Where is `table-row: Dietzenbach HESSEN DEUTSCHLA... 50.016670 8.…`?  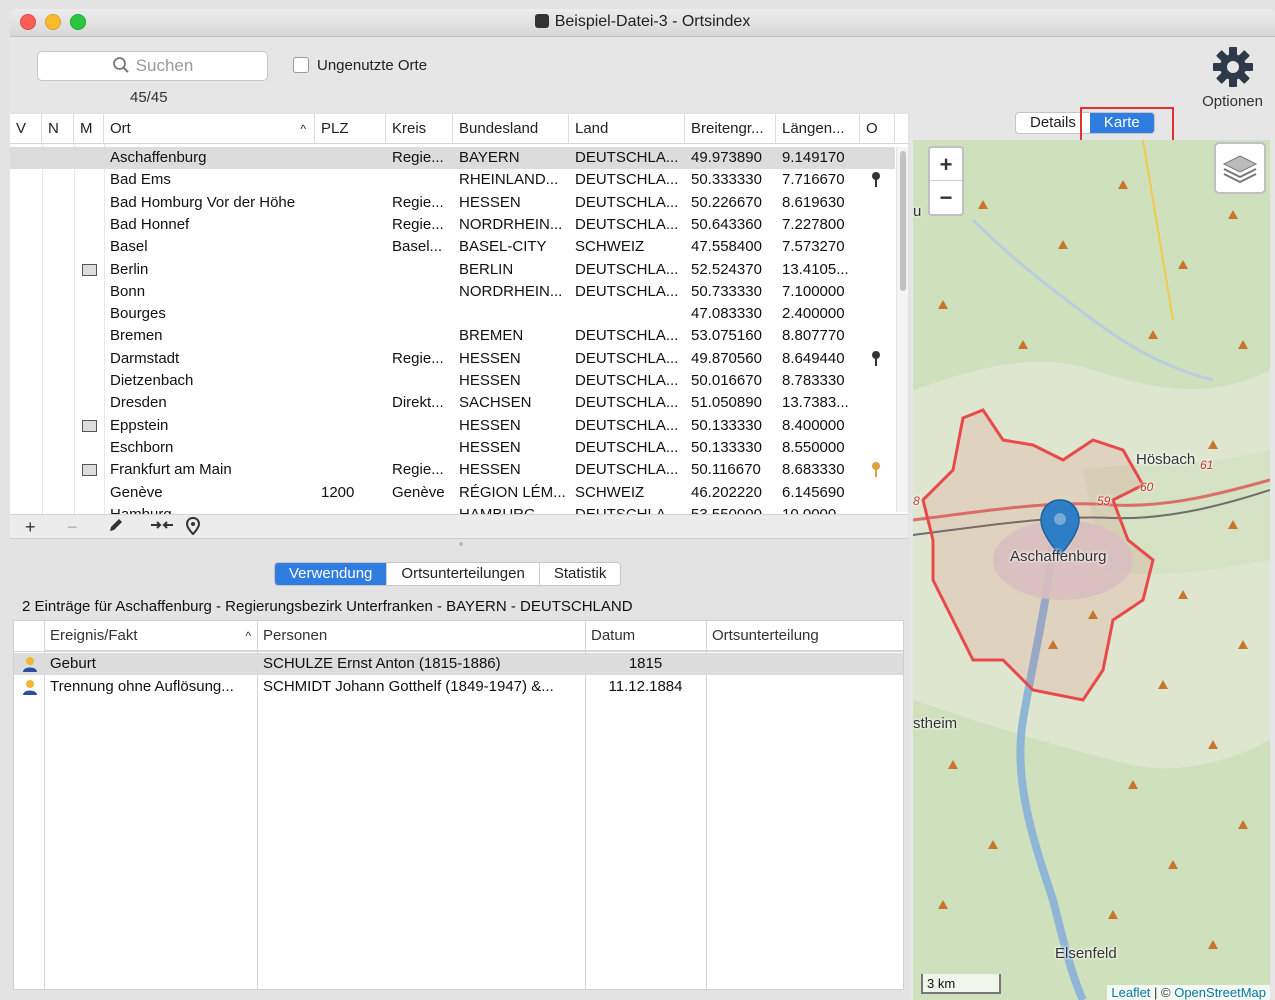 table-row: Dietzenbach HESSEN DEUTSCHLA... 50.016670 8.… is located at coordinates (452, 381).